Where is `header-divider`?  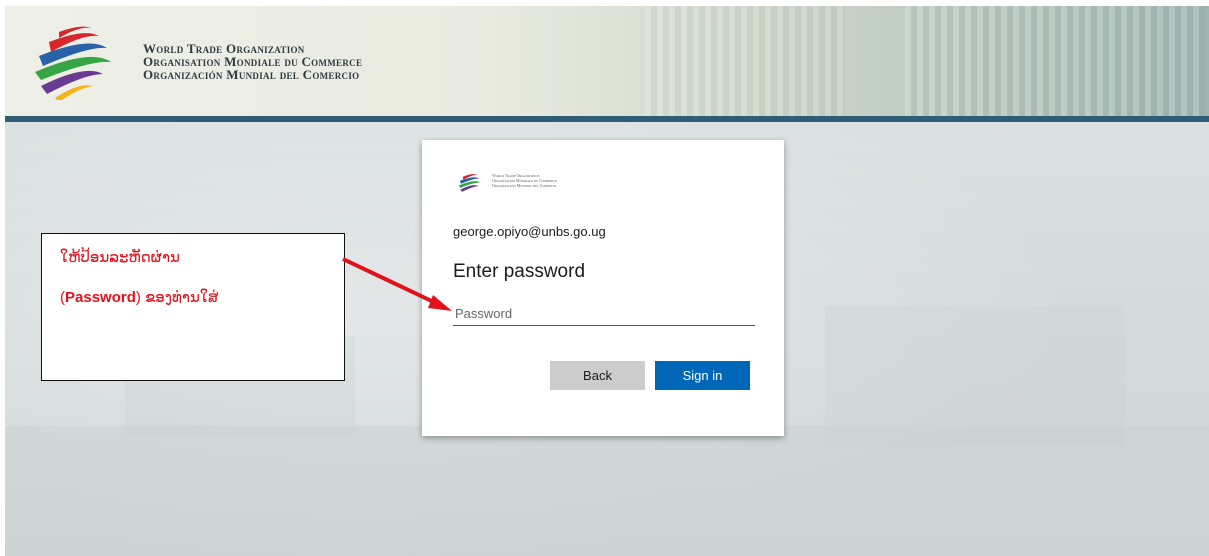
header-divider is located at coordinates (607, 119).